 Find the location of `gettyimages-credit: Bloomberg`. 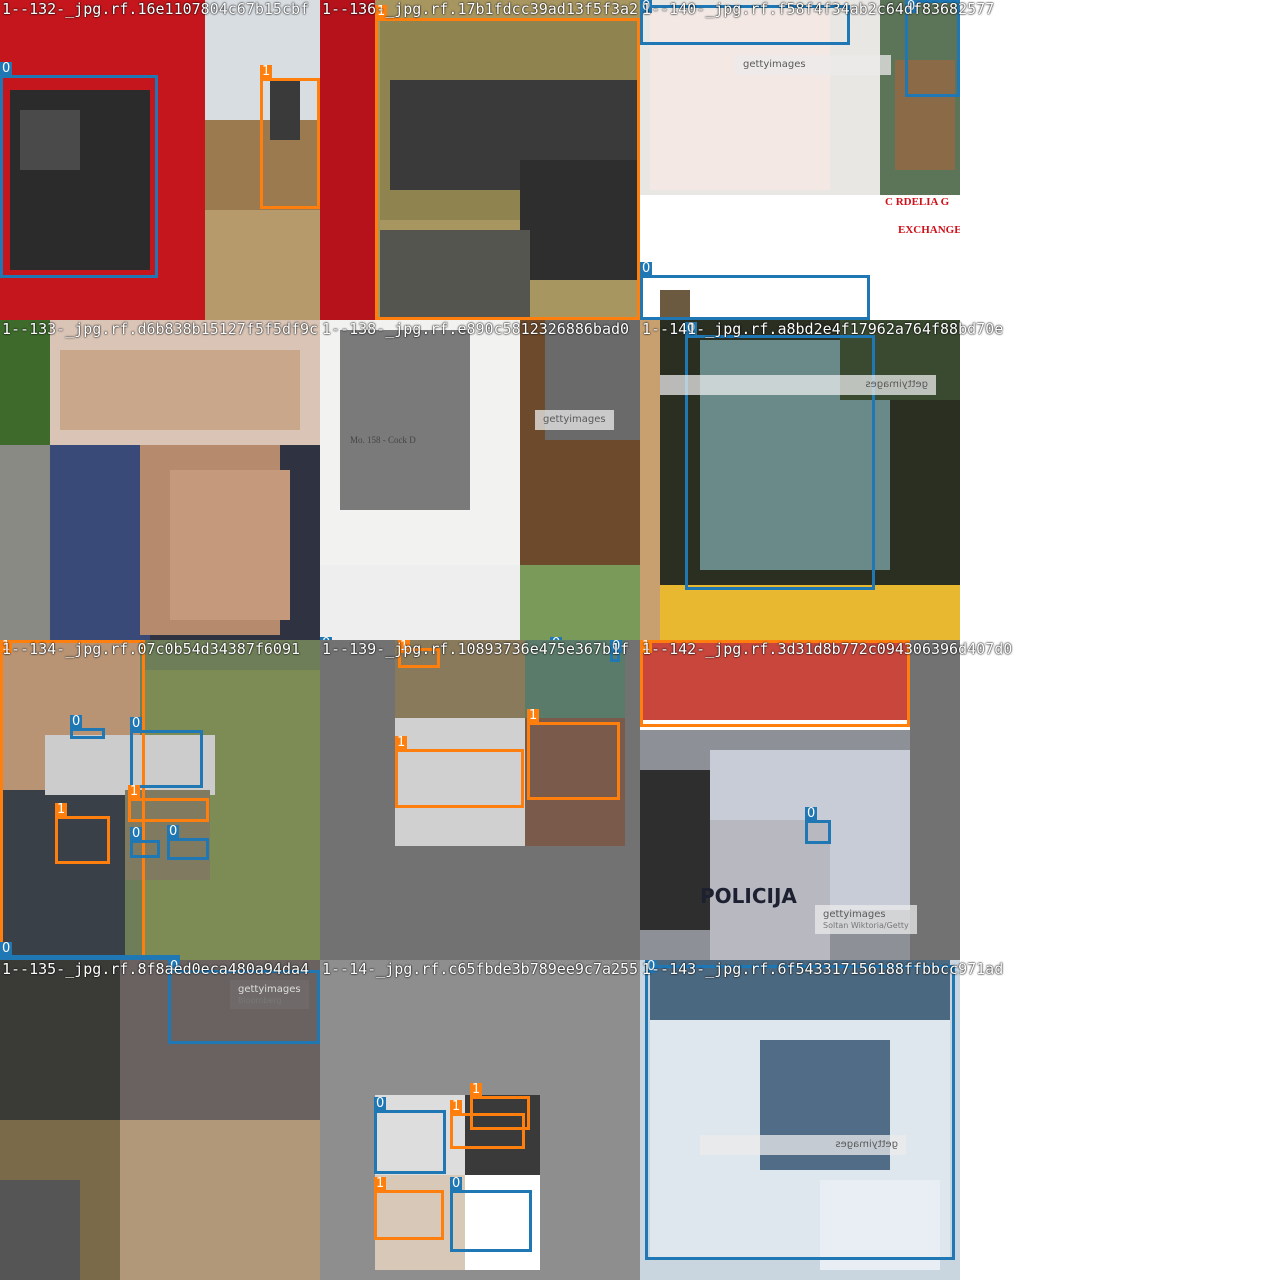

gettyimages-credit: Bloomberg is located at coordinates (260, 1000).